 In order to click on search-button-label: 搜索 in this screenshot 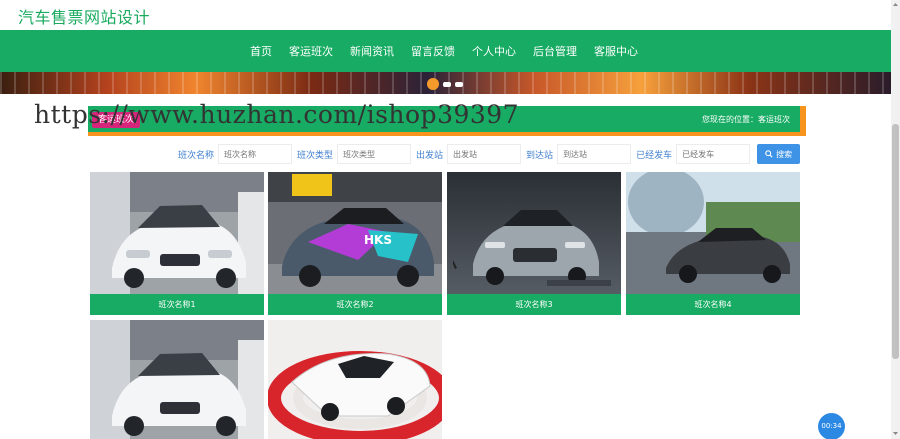, I will do `click(784, 154)`.